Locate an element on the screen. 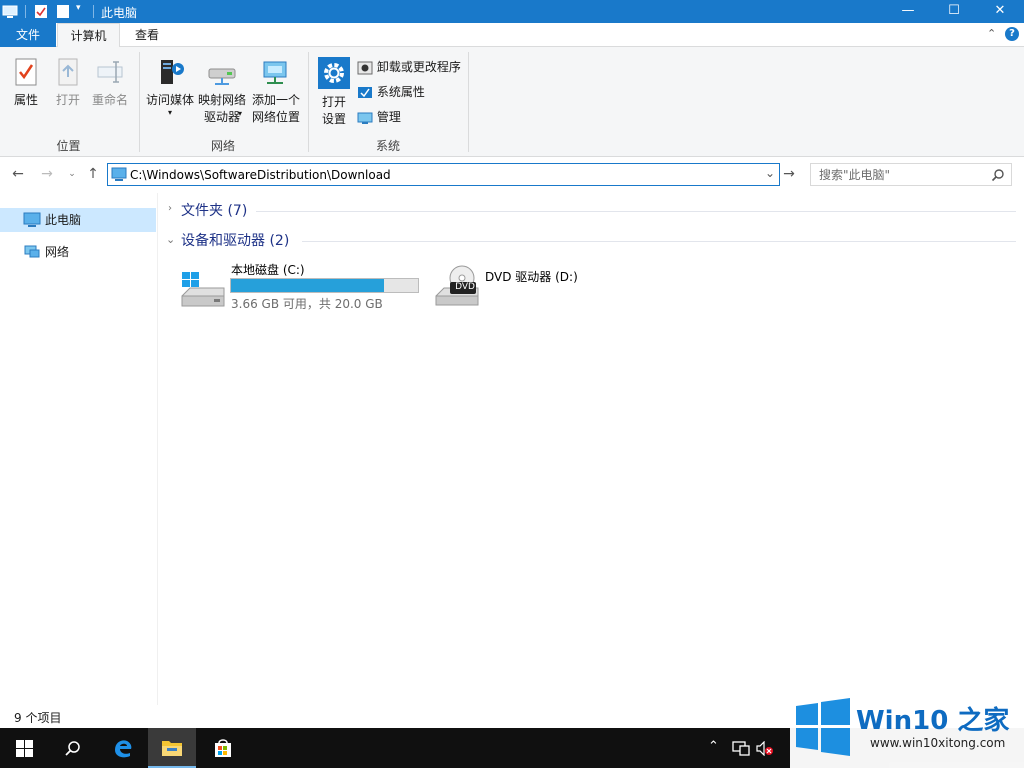 The height and width of the screenshot is (768, 1024). group-label-system: 系统 is located at coordinates (387, 146).